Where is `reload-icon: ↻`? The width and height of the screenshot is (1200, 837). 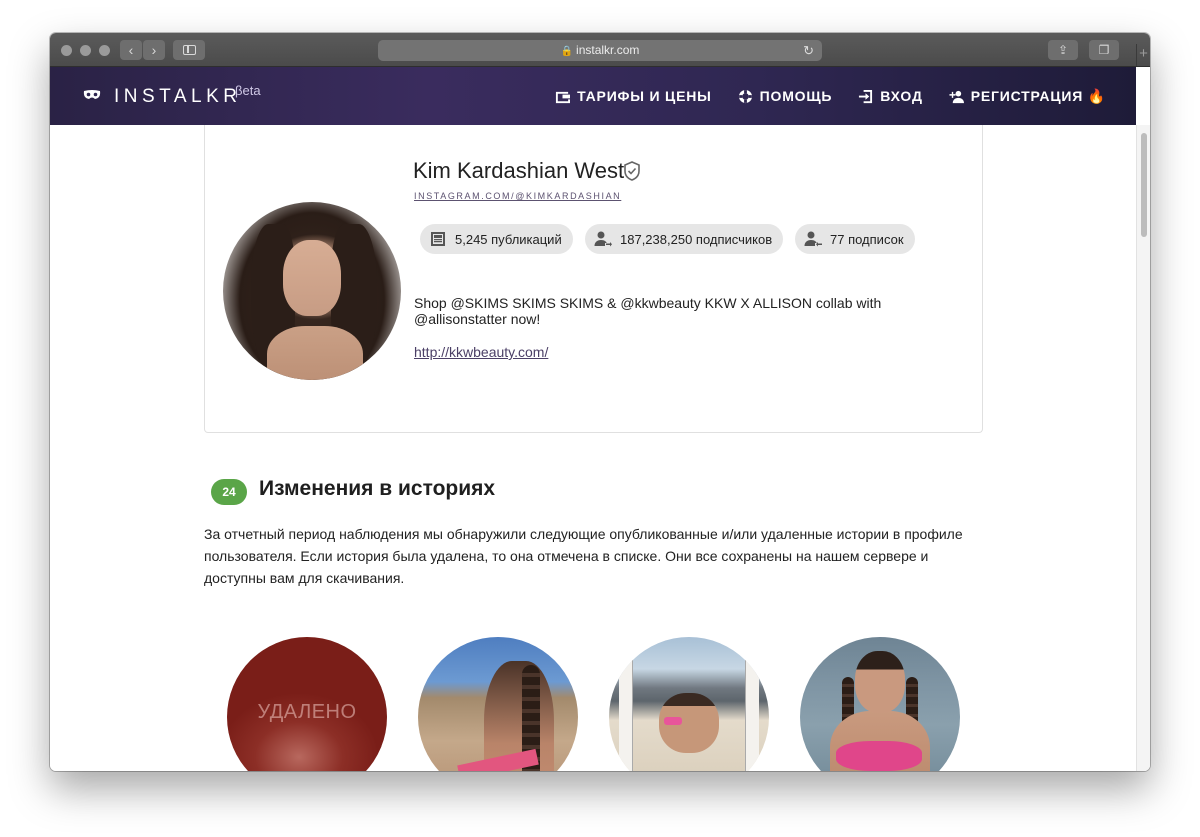
reload-icon: ↻ is located at coordinates (808, 50).